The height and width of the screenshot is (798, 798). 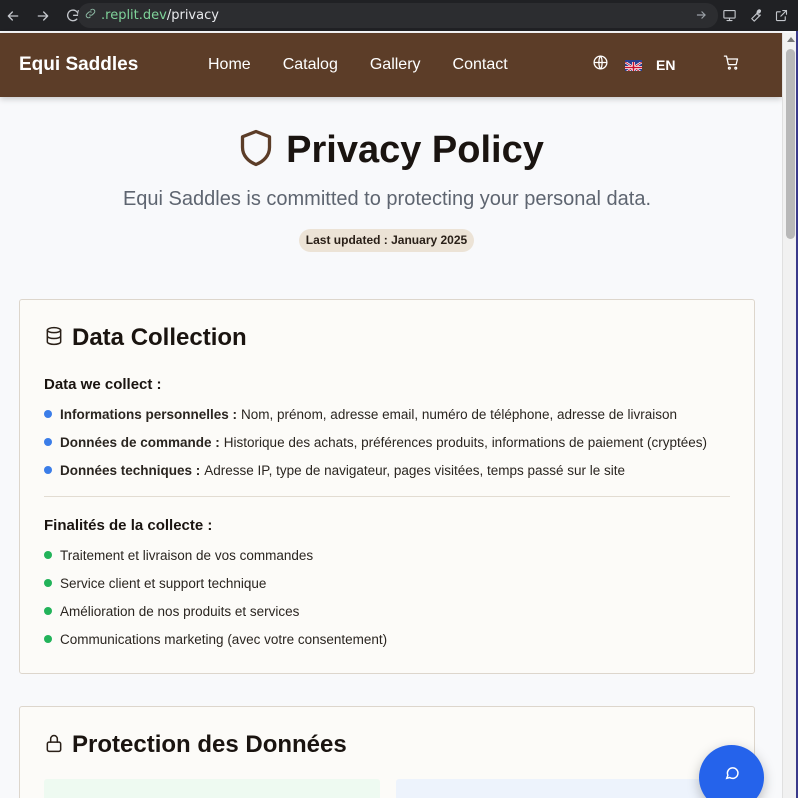 What do you see at coordinates (58, 745) in the screenshot?
I see `lock-icon` at bounding box center [58, 745].